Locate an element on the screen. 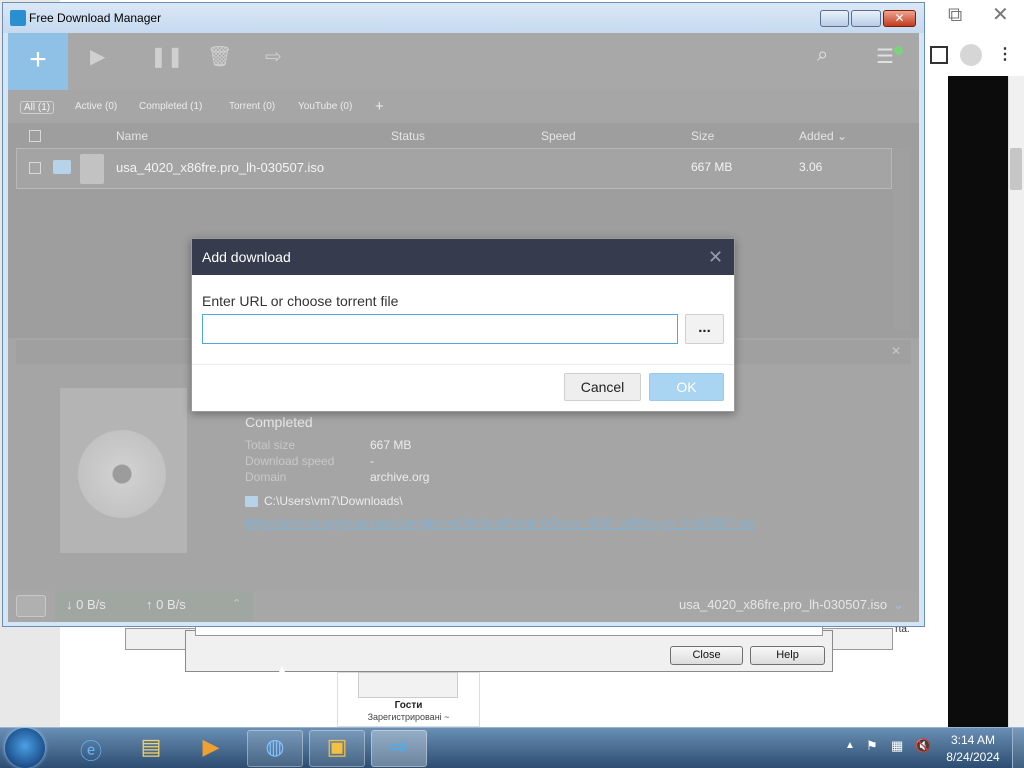 The height and width of the screenshot is (768, 1024). speed-mode-icon is located at coordinates (31, 606).